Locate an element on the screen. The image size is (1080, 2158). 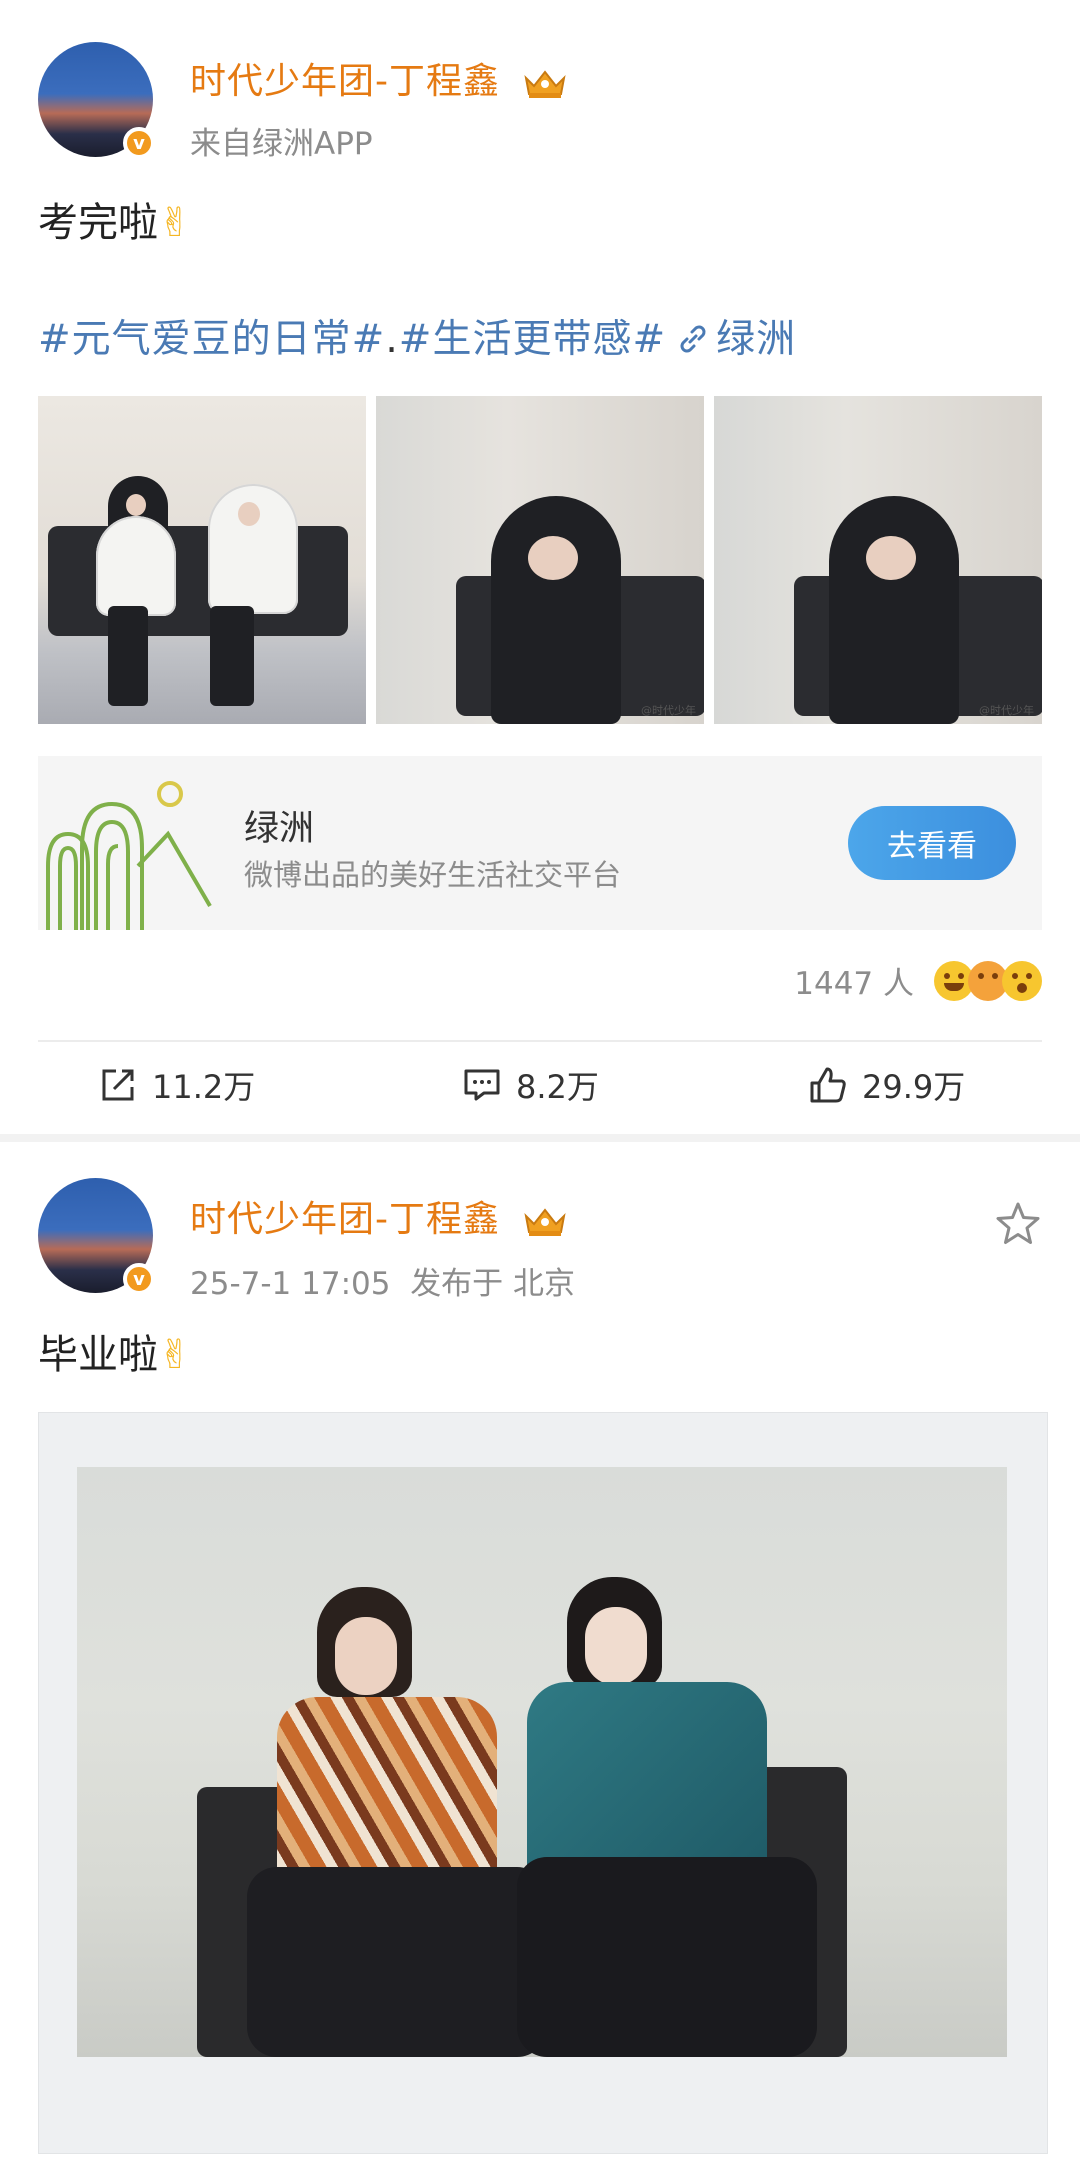
oasis-logo-icon is located at coordinates (125, 843).